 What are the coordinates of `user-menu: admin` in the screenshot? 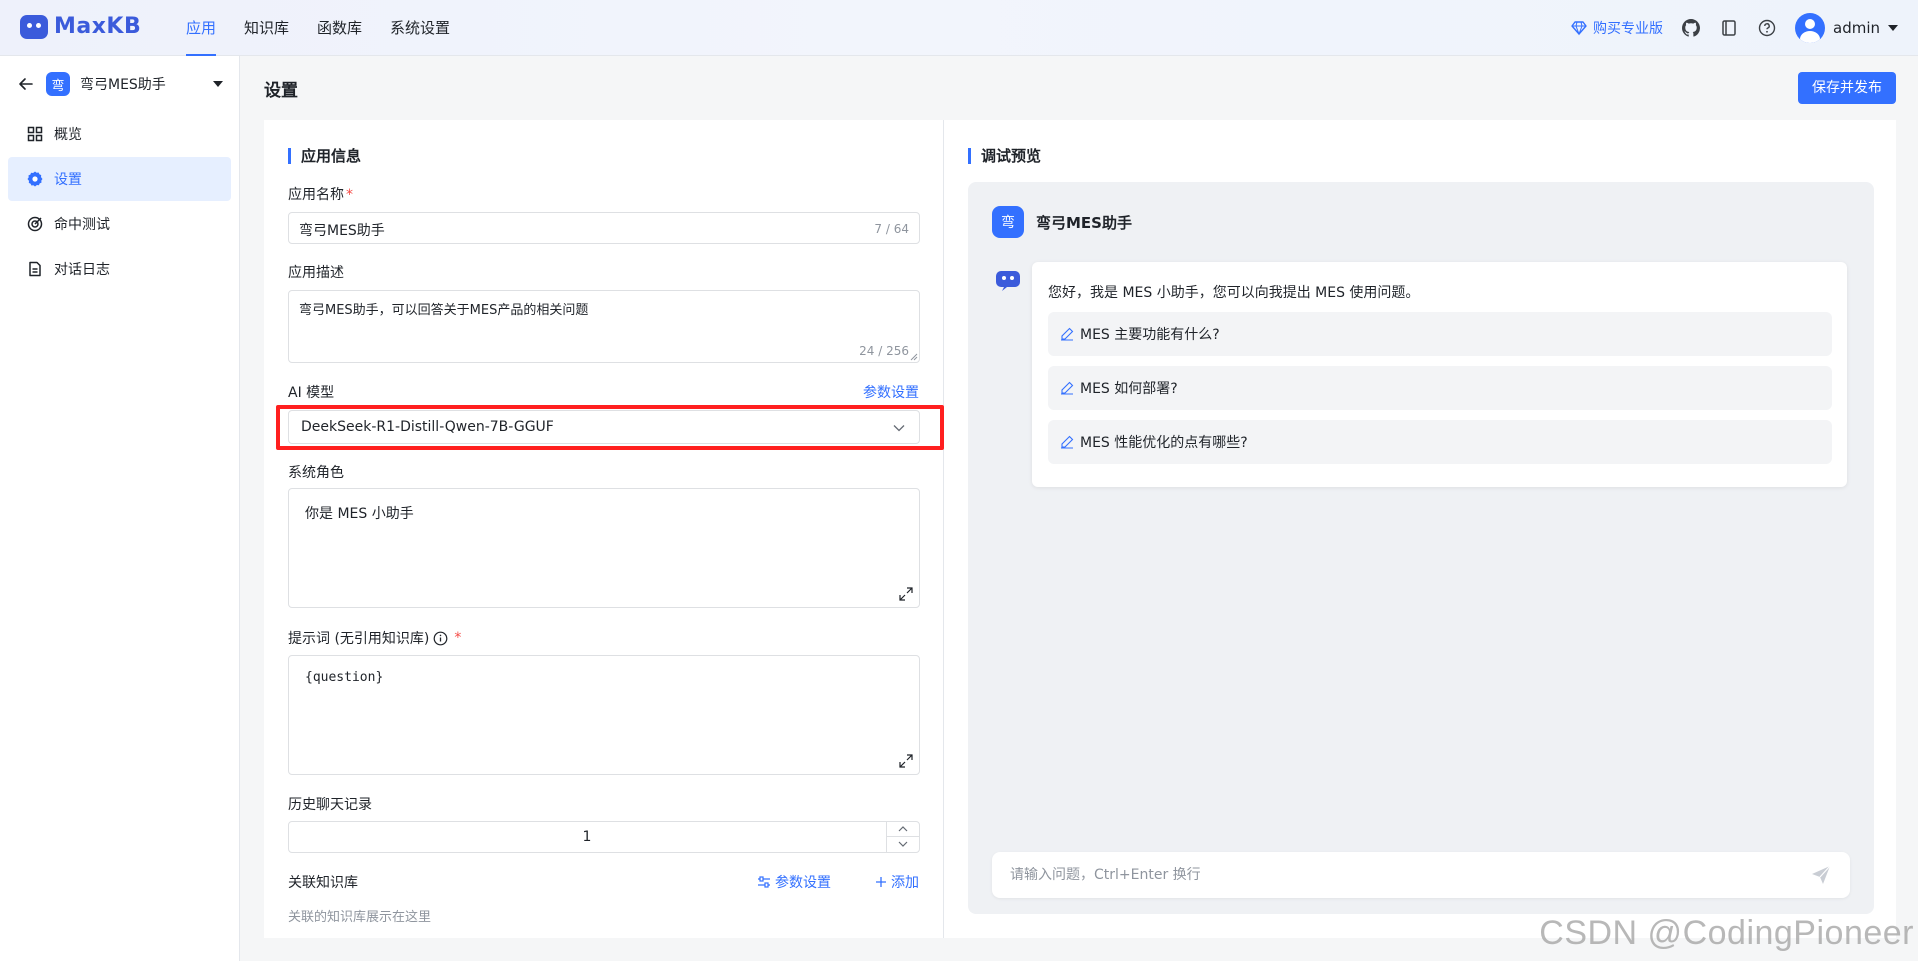 It's located at (1846, 28).